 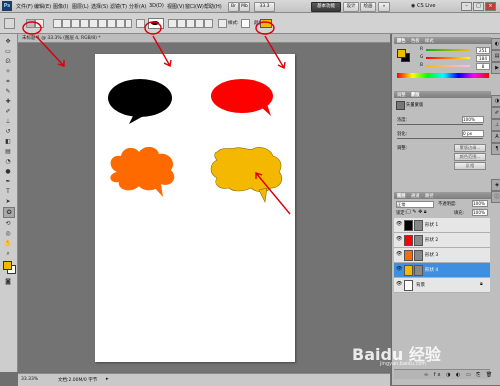 I want to click on menu-select: 选择(S), so click(x=99, y=6).